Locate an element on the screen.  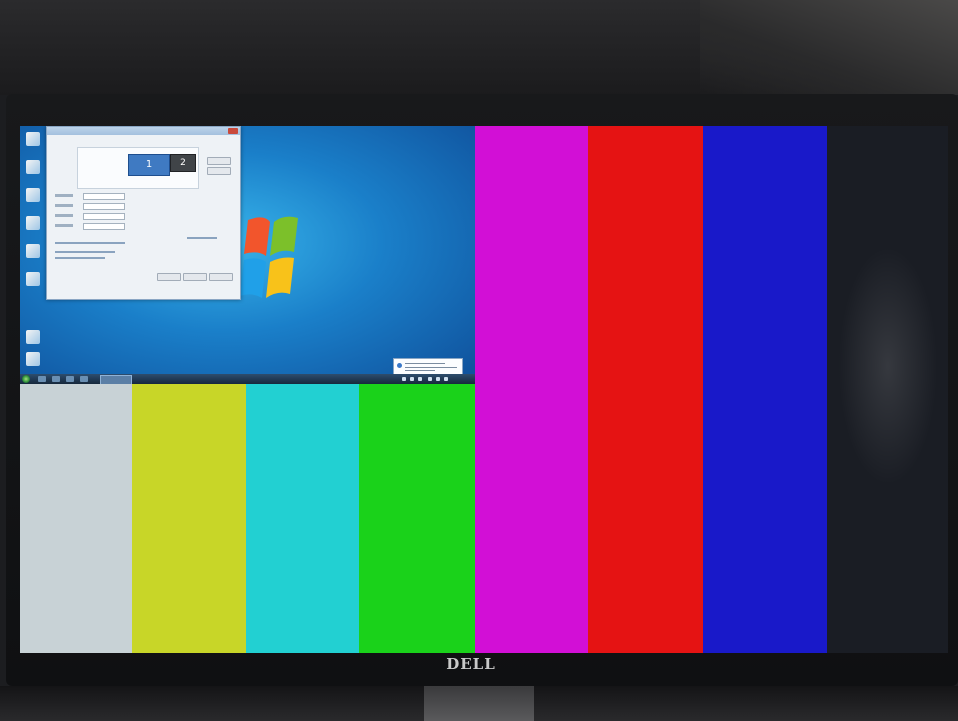
orientation-label is located at coordinates (64, 215).